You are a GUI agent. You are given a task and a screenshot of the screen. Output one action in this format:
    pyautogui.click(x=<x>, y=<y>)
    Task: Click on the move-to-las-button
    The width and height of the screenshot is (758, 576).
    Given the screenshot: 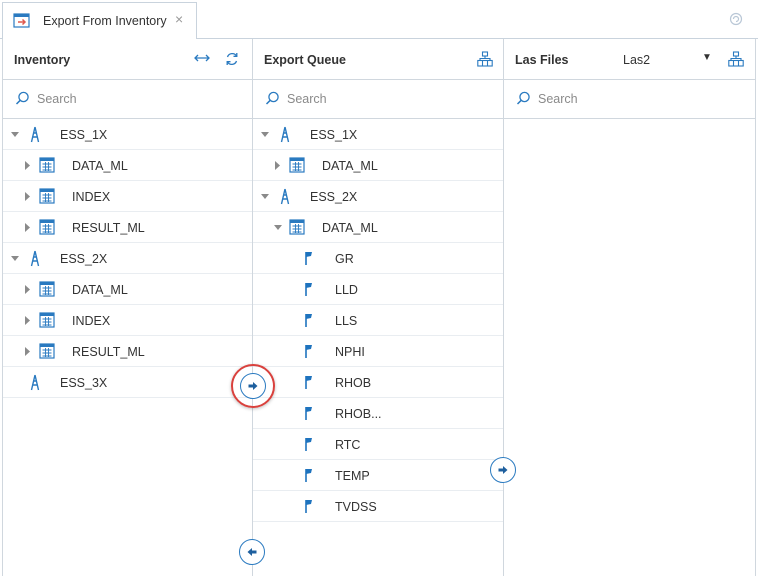 What is the action you would take?
    pyautogui.click(x=503, y=470)
    